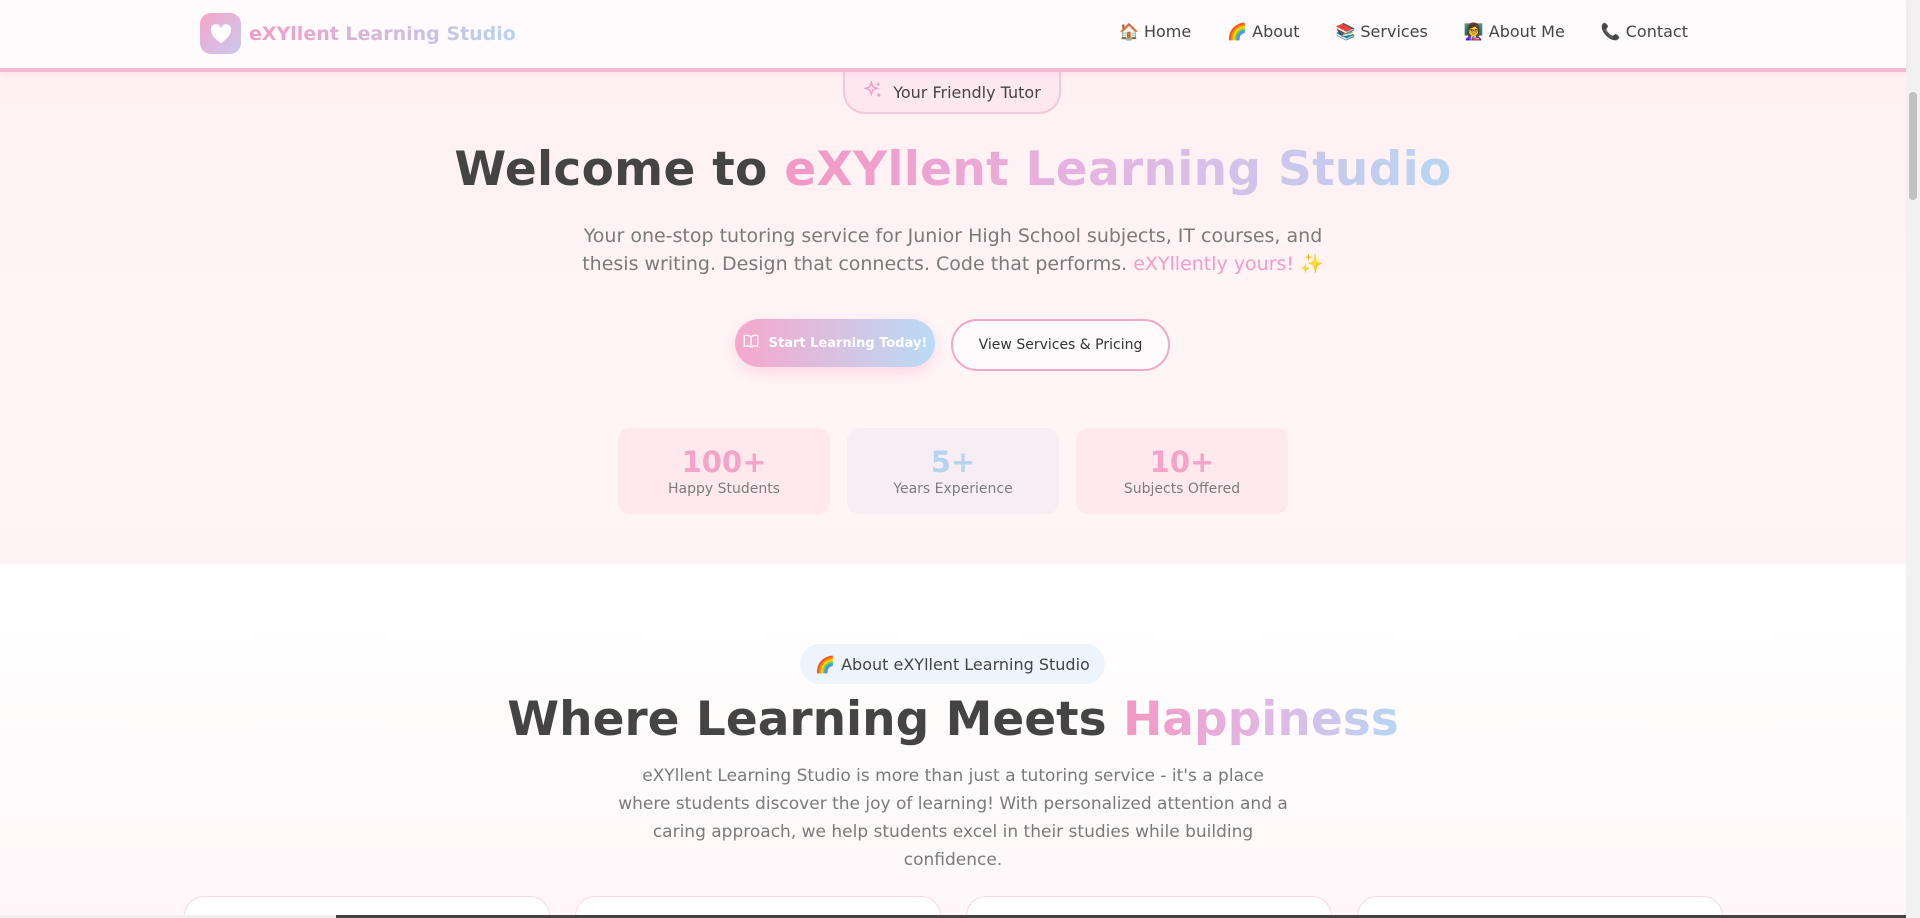  What do you see at coordinates (619, 169) in the screenshot?
I see `hero-title-prefix: Welcome to` at bounding box center [619, 169].